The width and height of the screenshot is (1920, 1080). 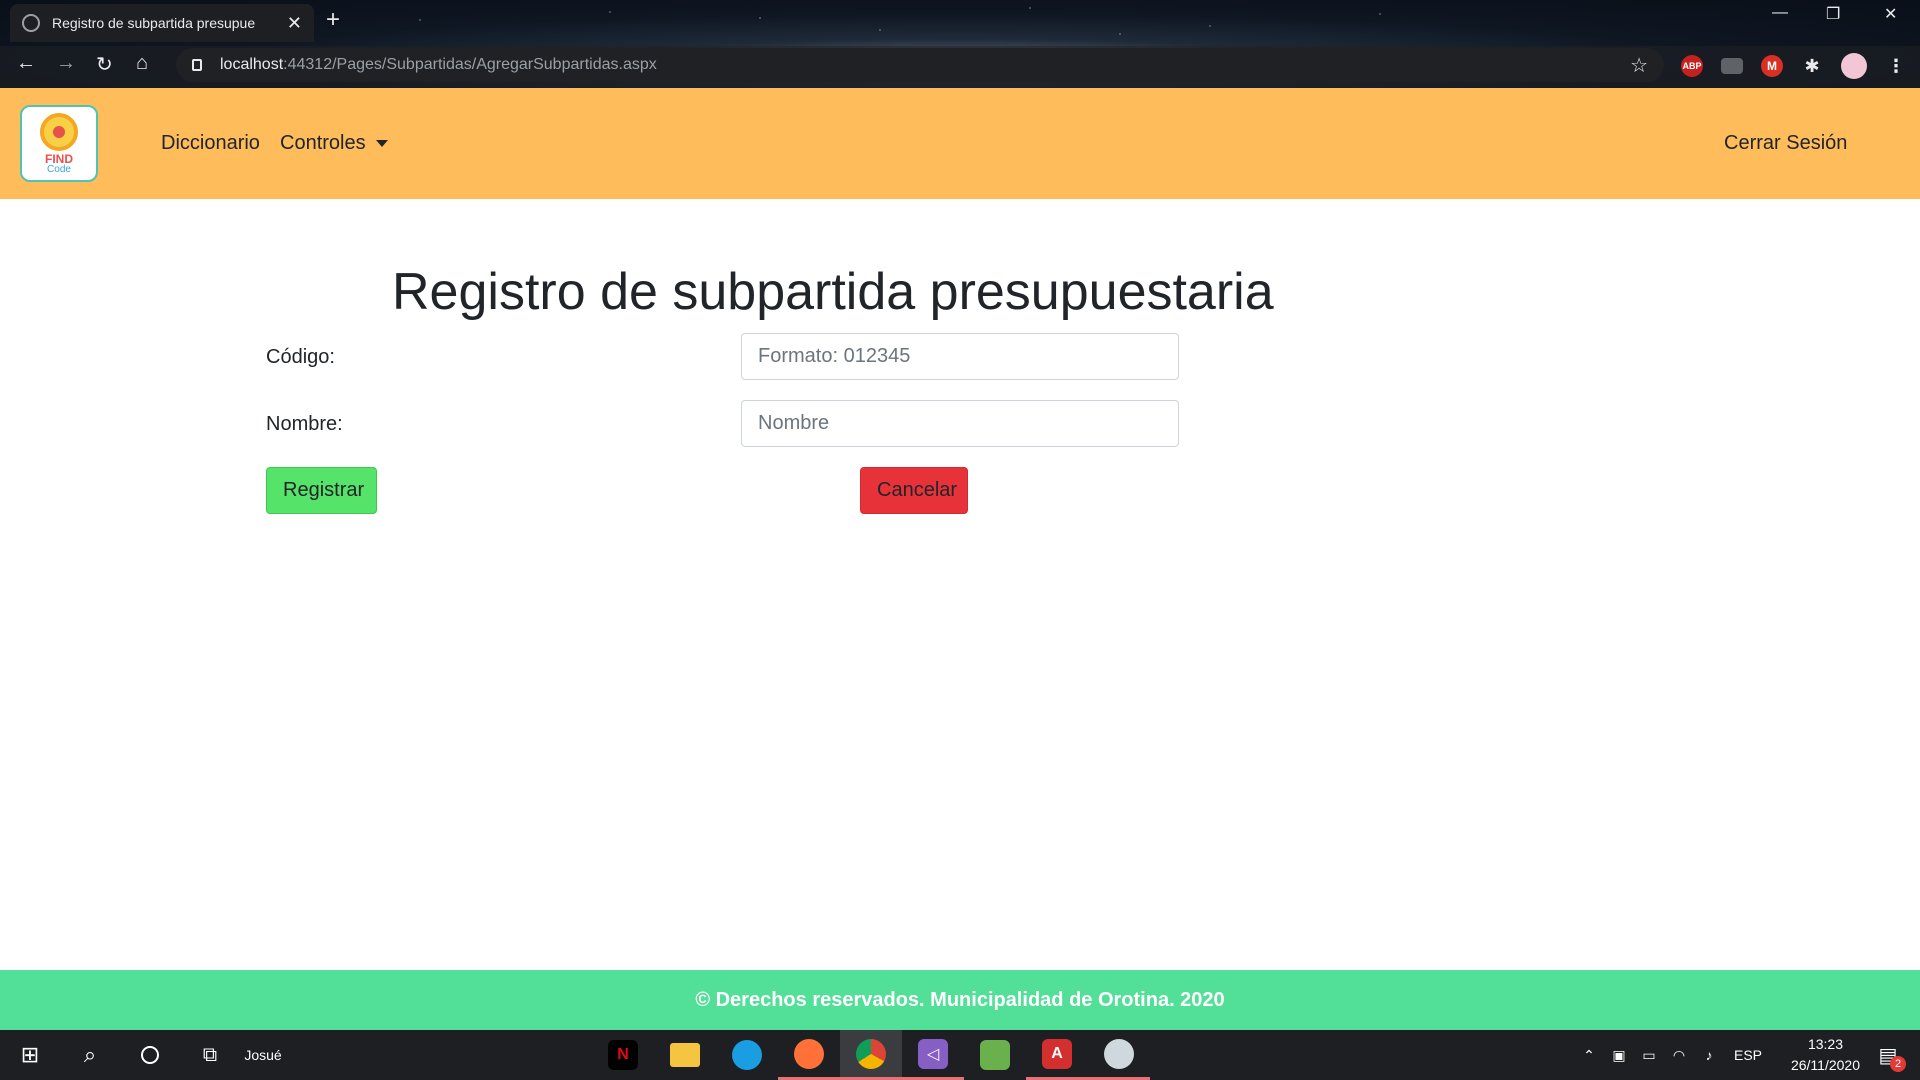 What do you see at coordinates (59, 158) in the screenshot?
I see `logo-text-find: FIND` at bounding box center [59, 158].